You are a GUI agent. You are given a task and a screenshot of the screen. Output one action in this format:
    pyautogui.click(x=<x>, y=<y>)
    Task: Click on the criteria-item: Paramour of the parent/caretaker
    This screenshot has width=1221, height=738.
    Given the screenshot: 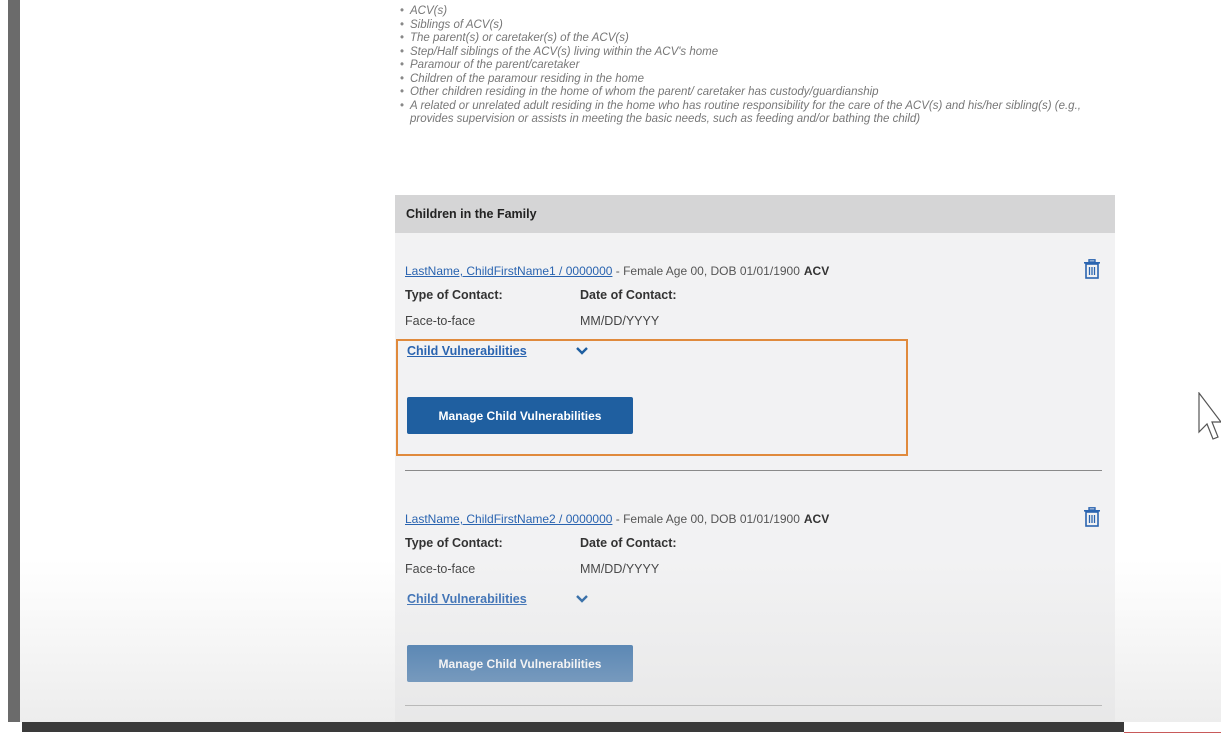 What is the action you would take?
    pyautogui.click(x=755, y=66)
    